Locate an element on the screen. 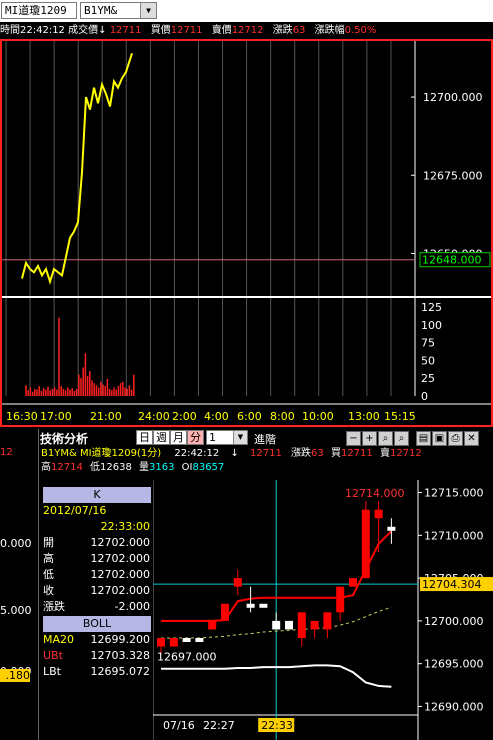 The image size is (493, 740). time-tick-label: 6:00 is located at coordinates (249, 416).